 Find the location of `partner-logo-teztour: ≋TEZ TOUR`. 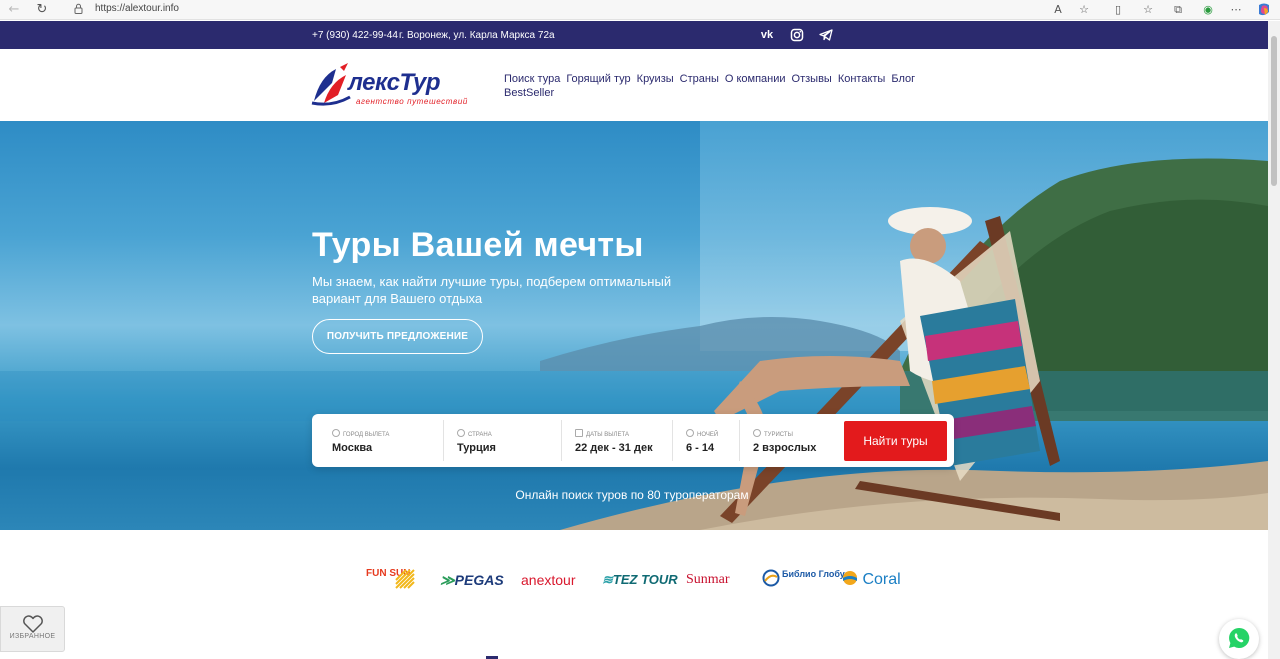

partner-logo-teztour: ≋TEZ TOUR is located at coordinates (640, 580).